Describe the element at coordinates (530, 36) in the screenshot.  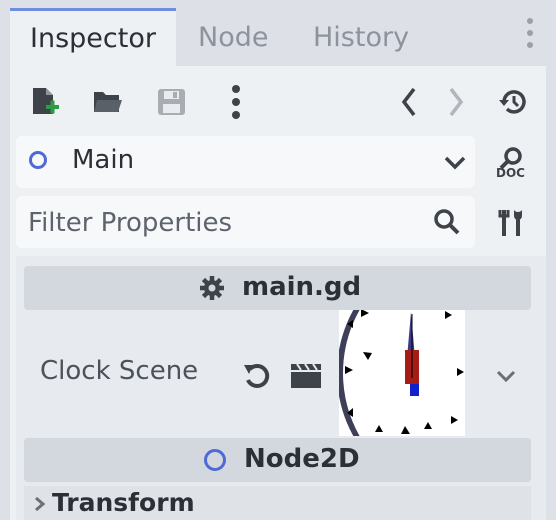
I see `dock-menu-icon` at that location.